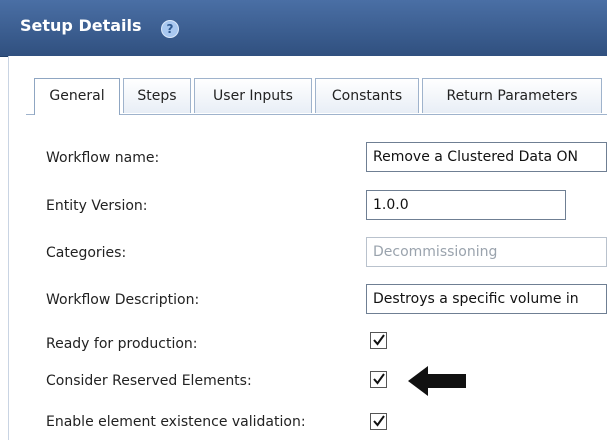 This screenshot has height=440, width=607. Describe the element at coordinates (437, 381) in the screenshot. I see `left-arrow-icon` at that location.